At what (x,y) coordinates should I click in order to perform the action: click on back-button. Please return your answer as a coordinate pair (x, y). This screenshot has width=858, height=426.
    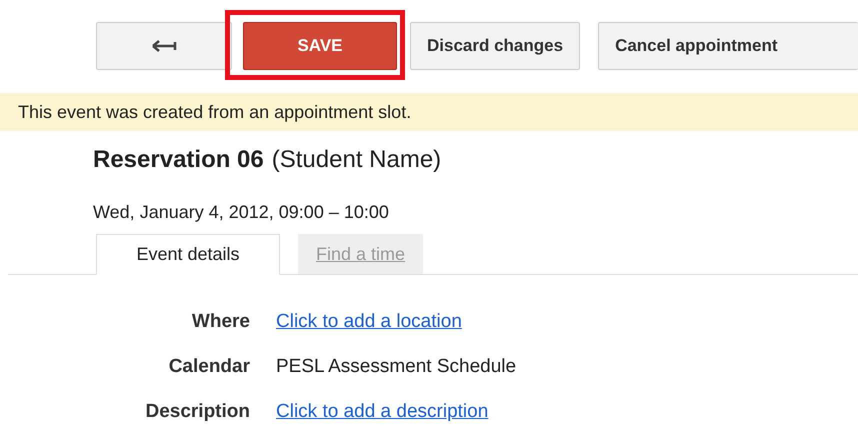
    Looking at the image, I should click on (164, 46).